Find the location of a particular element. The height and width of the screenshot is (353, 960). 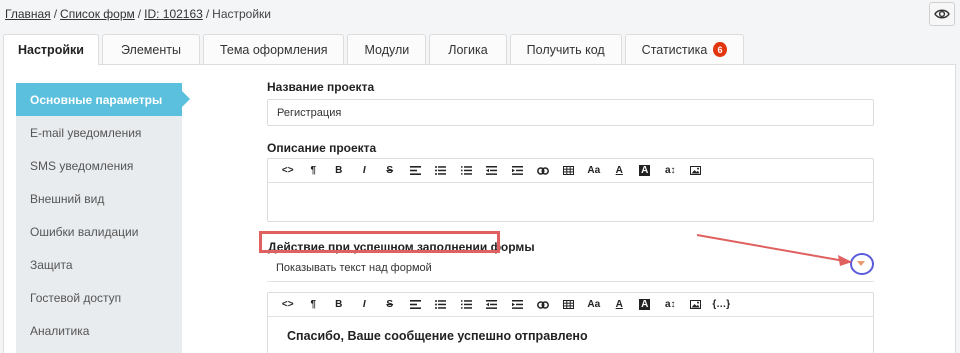

sidebar-item-sms-notifications: SMS уведомления is located at coordinates (99, 165).